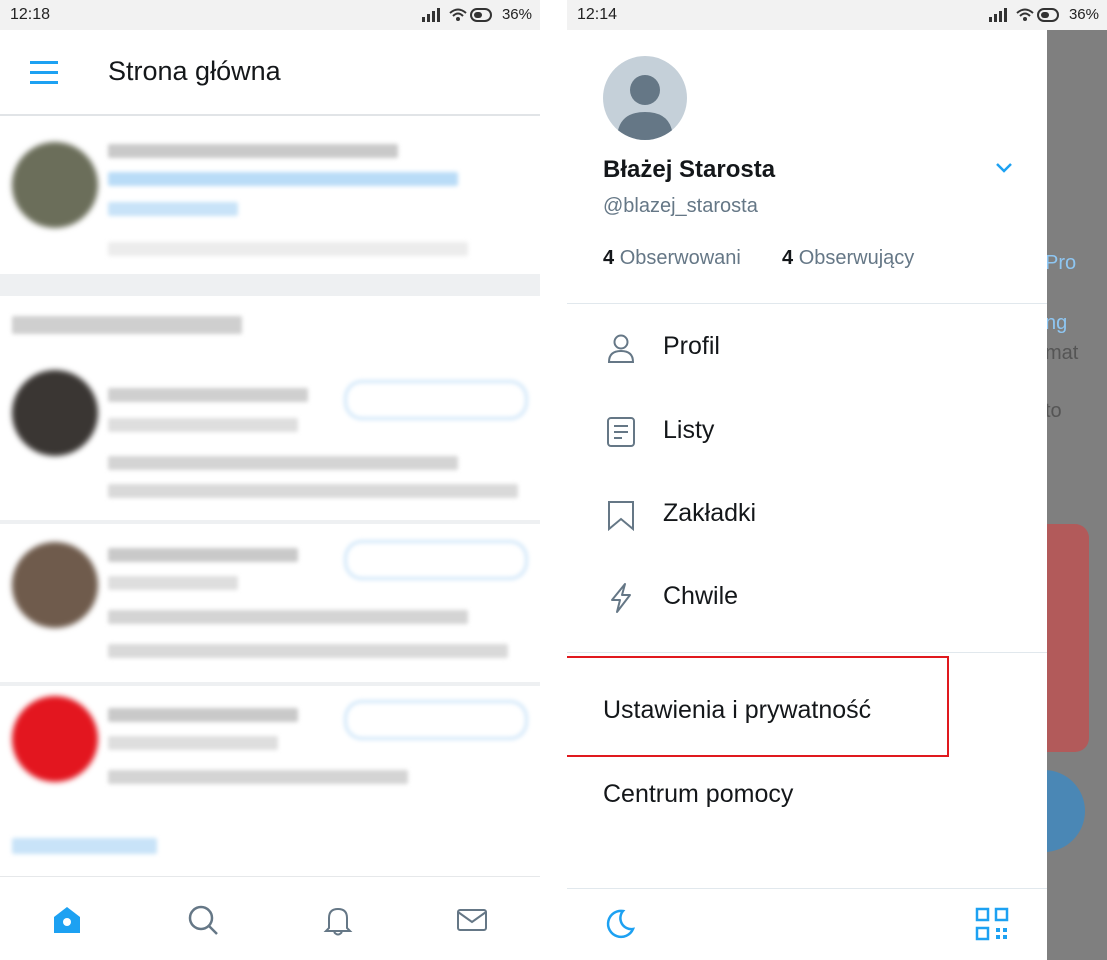 This screenshot has height=960, width=1107. What do you see at coordinates (807, 348) in the screenshot?
I see `menu-item-profile: Profil` at bounding box center [807, 348].